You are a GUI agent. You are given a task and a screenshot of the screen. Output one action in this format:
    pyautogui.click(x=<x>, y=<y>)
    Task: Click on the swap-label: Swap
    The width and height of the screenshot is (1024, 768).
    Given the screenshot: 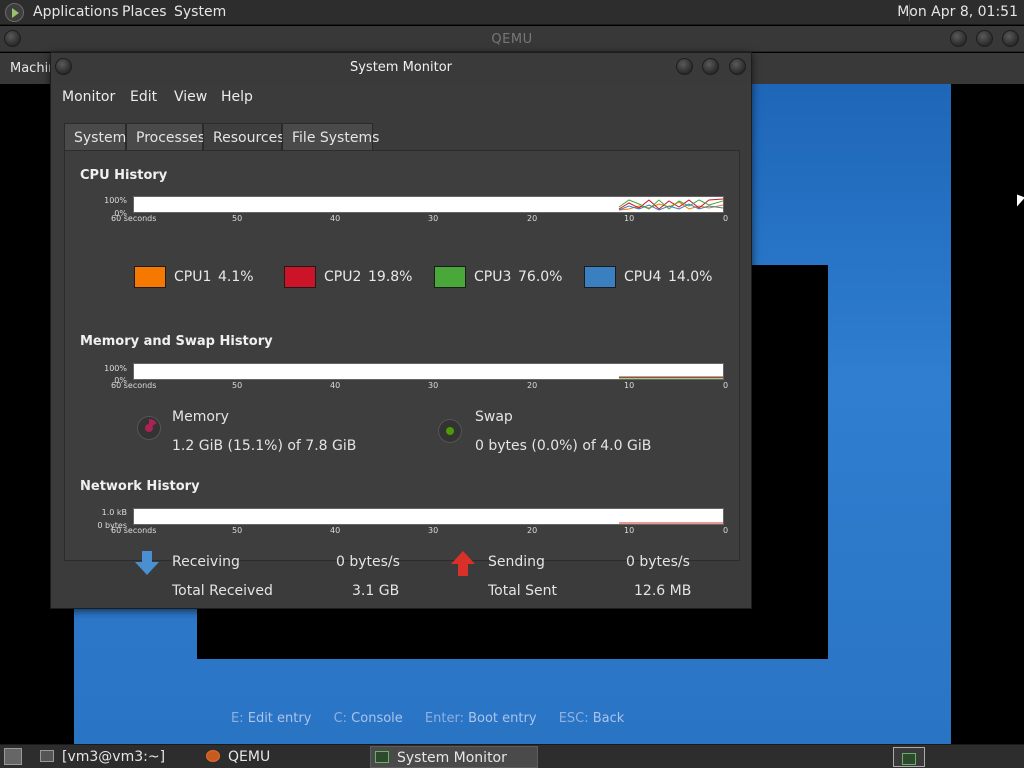 What is the action you would take?
    pyautogui.click(x=494, y=417)
    